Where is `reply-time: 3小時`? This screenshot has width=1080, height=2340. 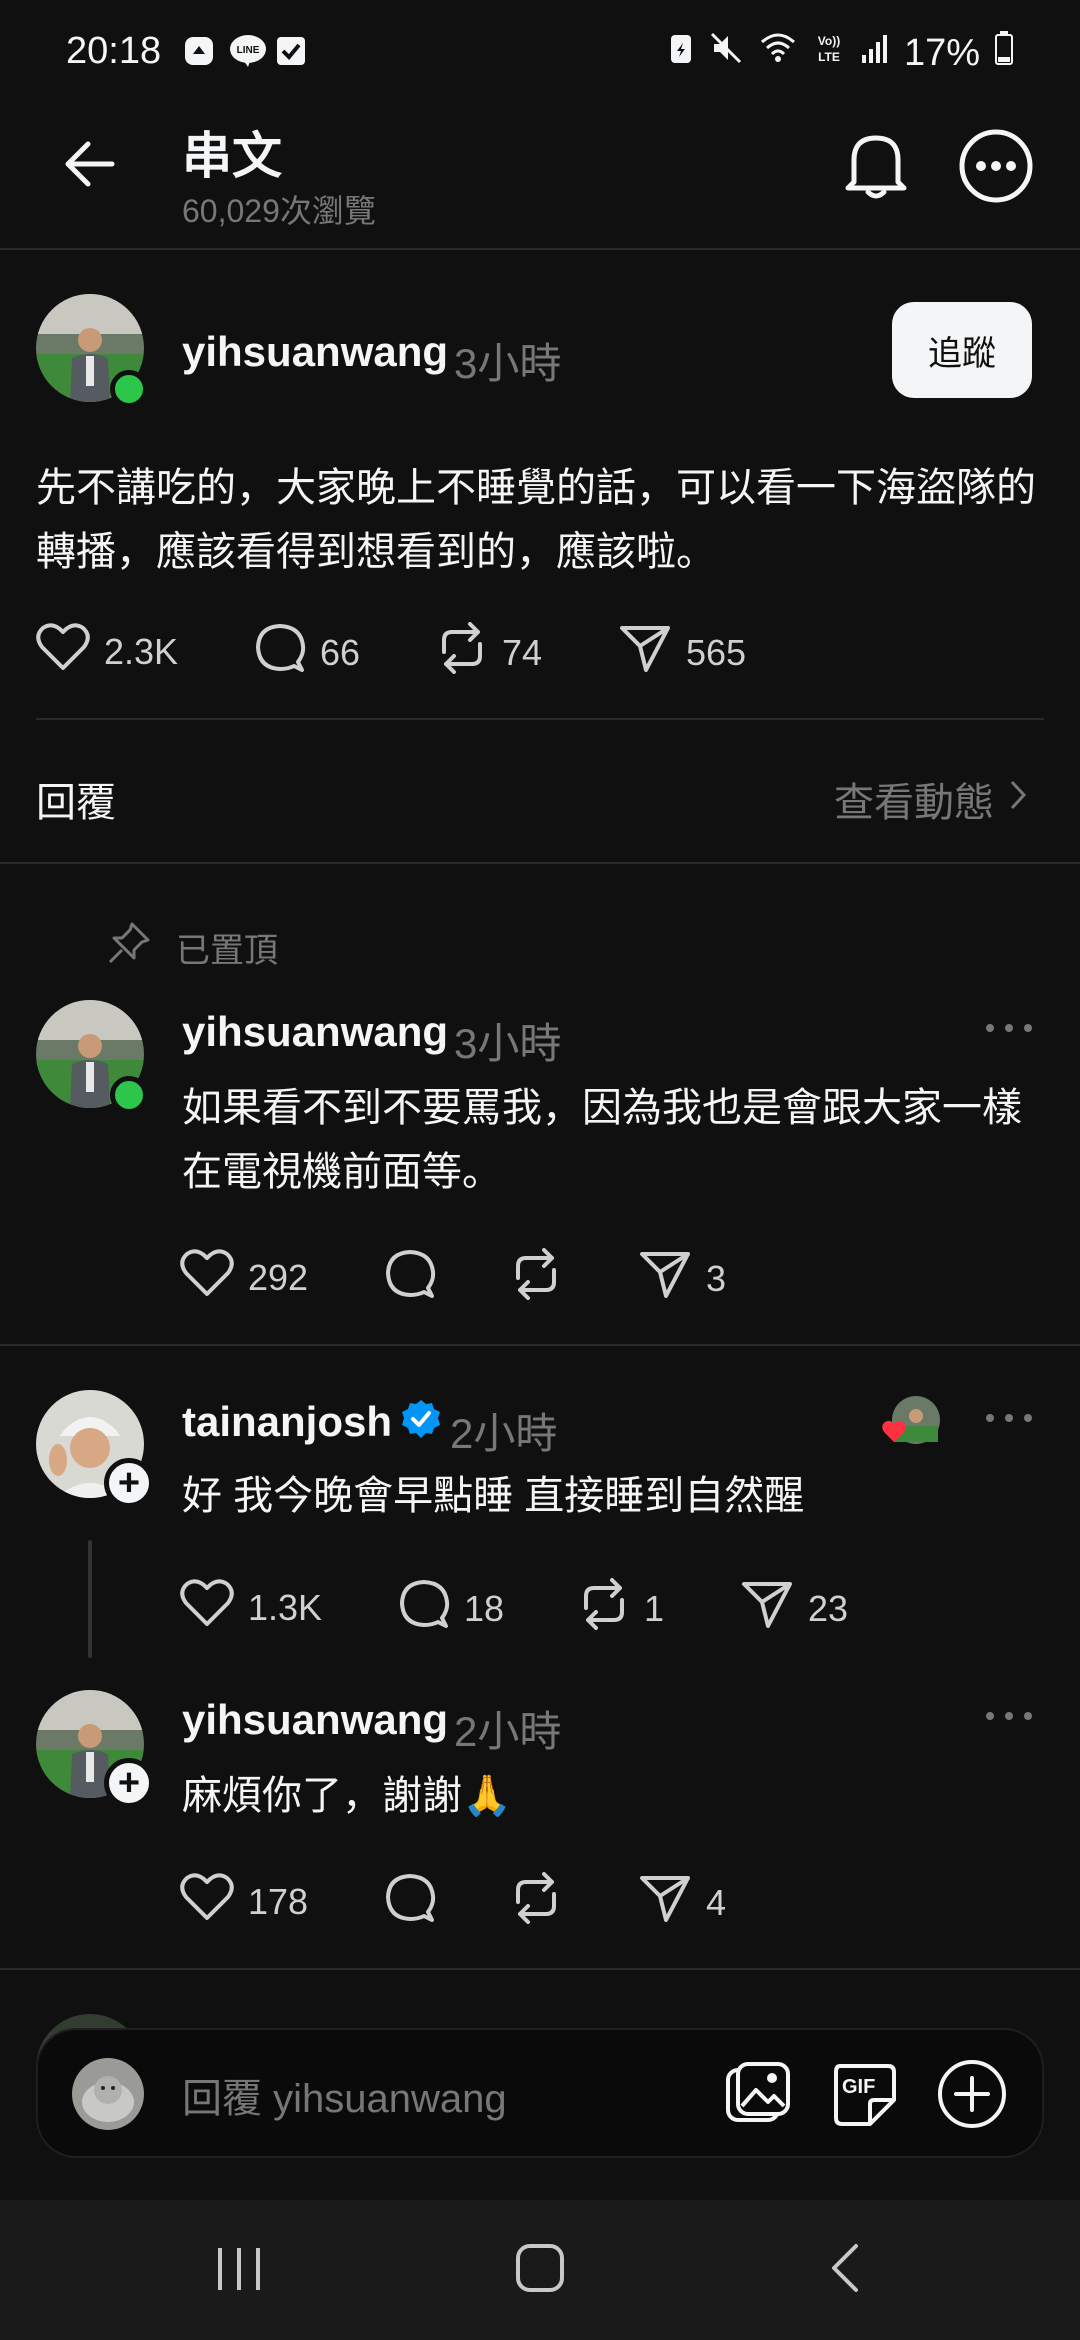 reply-time: 3小時 is located at coordinates (508, 1043).